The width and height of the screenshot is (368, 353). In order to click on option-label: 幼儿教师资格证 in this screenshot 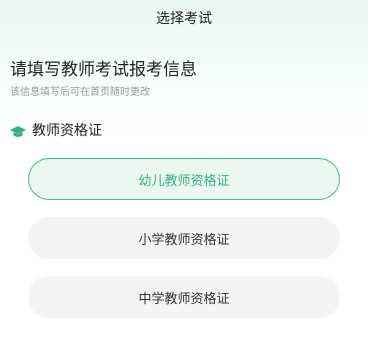, I will do `click(184, 181)`.